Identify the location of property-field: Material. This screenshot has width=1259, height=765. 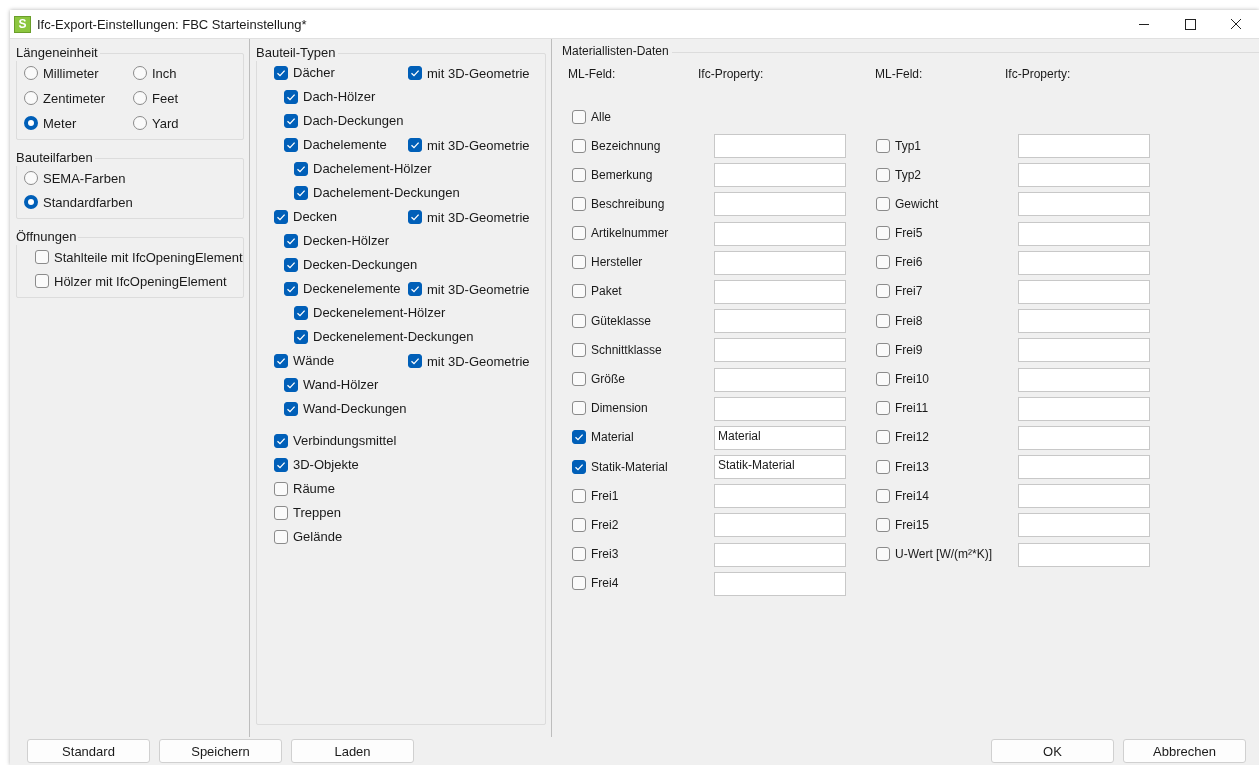
(780, 437).